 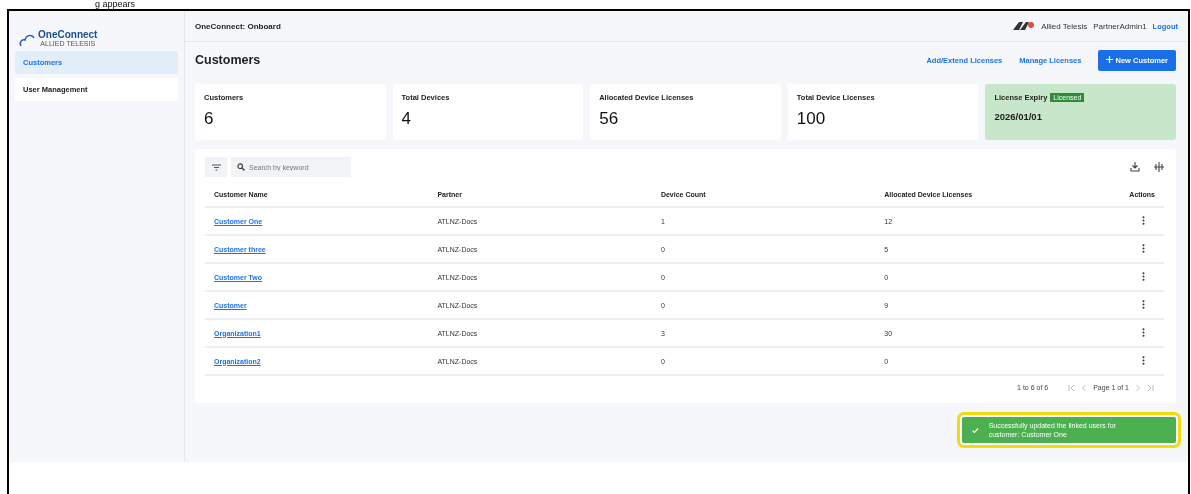 What do you see at coordinates (407, 119) in the screenshot?
I see `stat-value: 4` at bounding box center [407, 119].